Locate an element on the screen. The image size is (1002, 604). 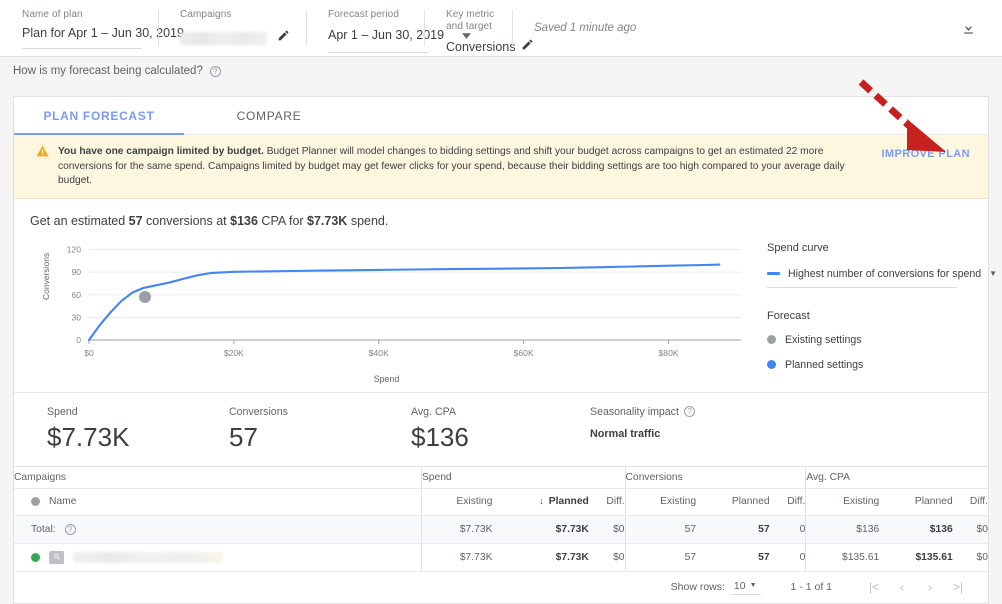
previous-page-button: ‹ is located at coordinates (902, 587).